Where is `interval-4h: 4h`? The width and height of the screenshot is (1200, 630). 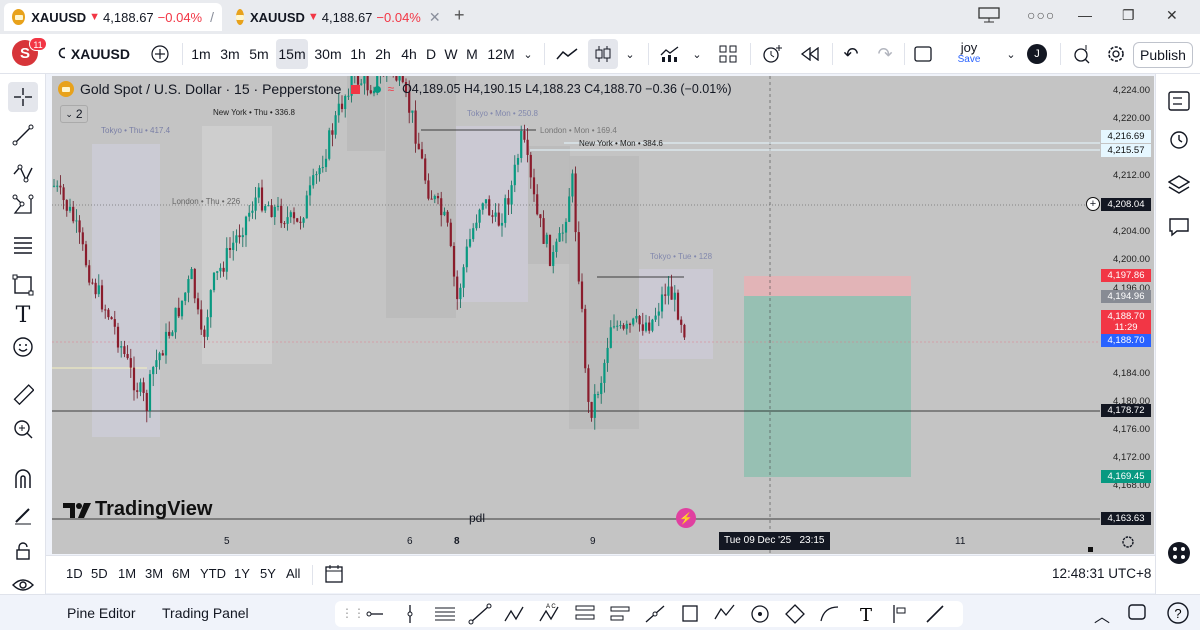 interval-4h: 4h is located at coordinates (409, 54).